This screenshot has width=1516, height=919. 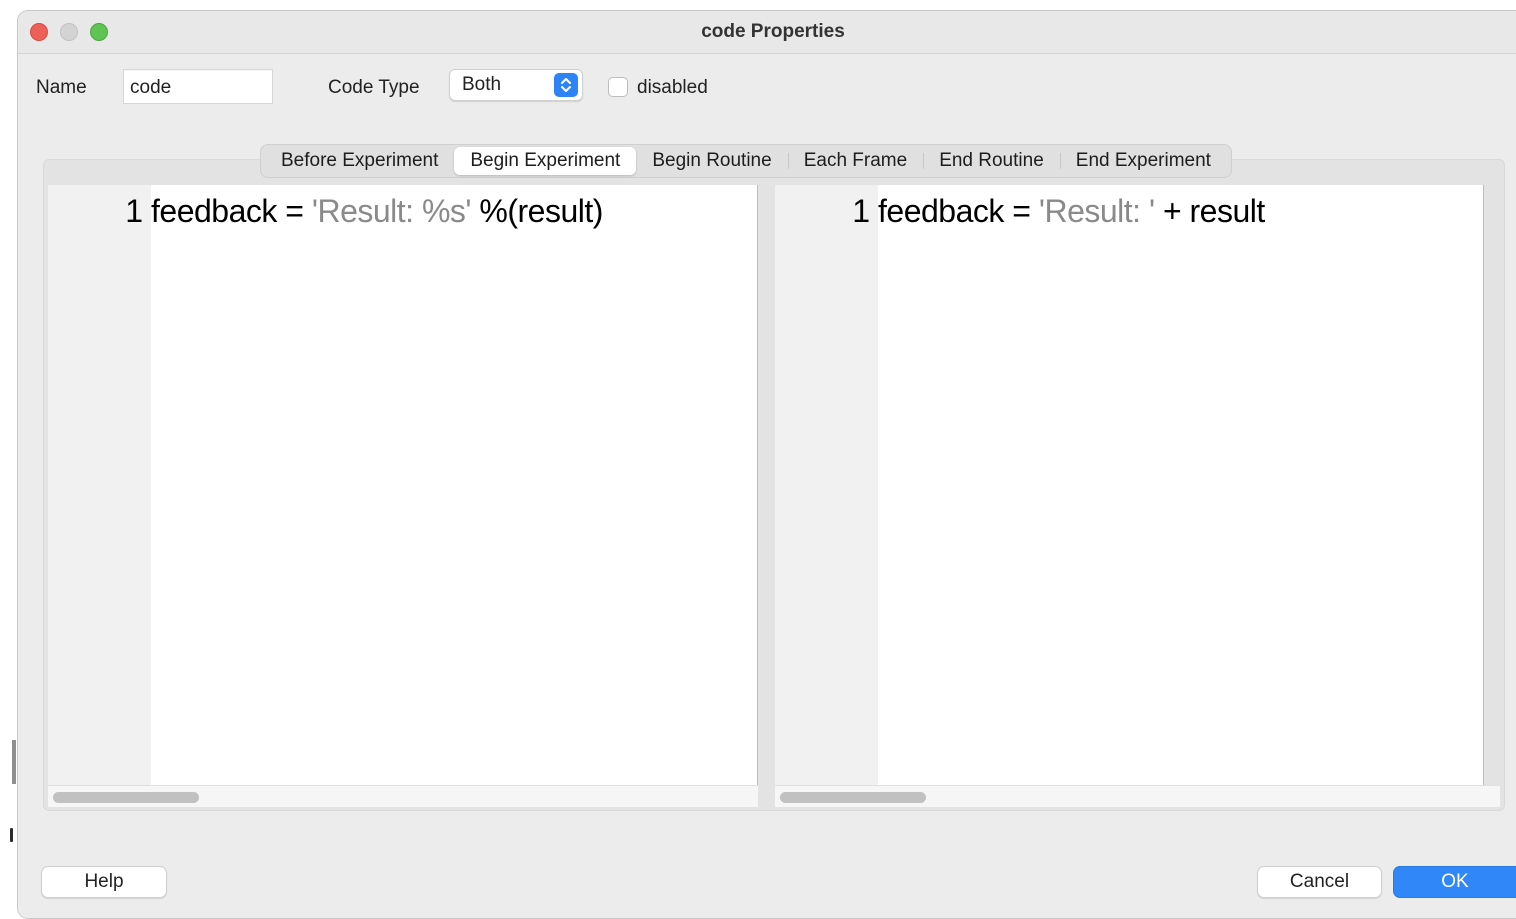 I want to click on title-bar: code Properties, so click(x=767, y=32).